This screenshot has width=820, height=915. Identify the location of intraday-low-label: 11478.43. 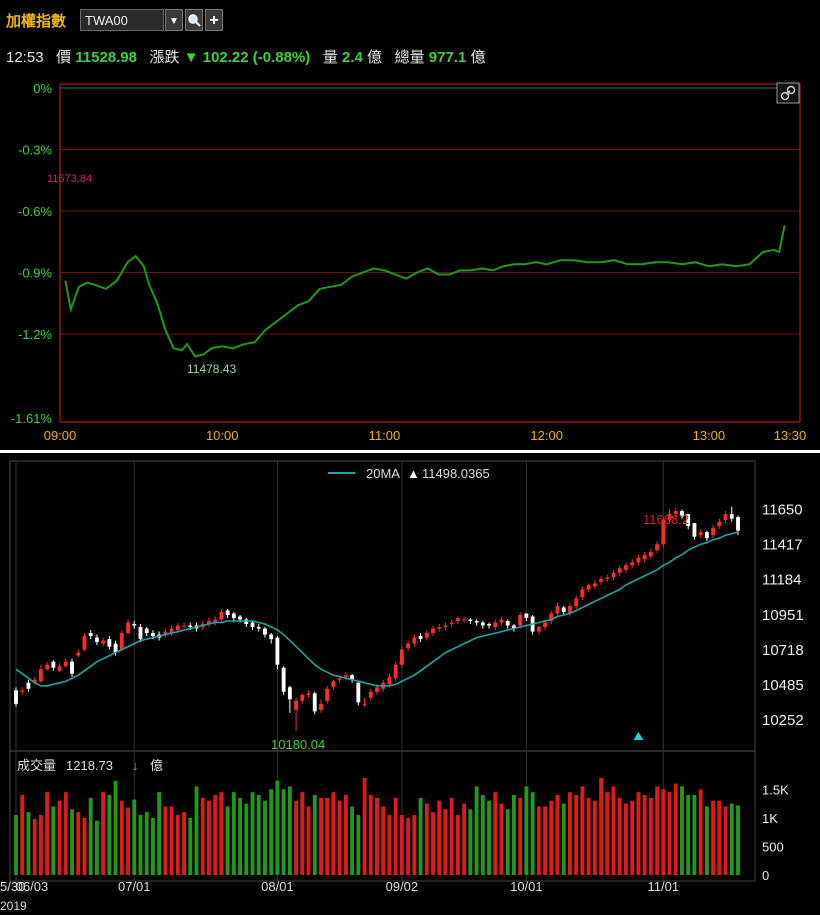
(211, 369).